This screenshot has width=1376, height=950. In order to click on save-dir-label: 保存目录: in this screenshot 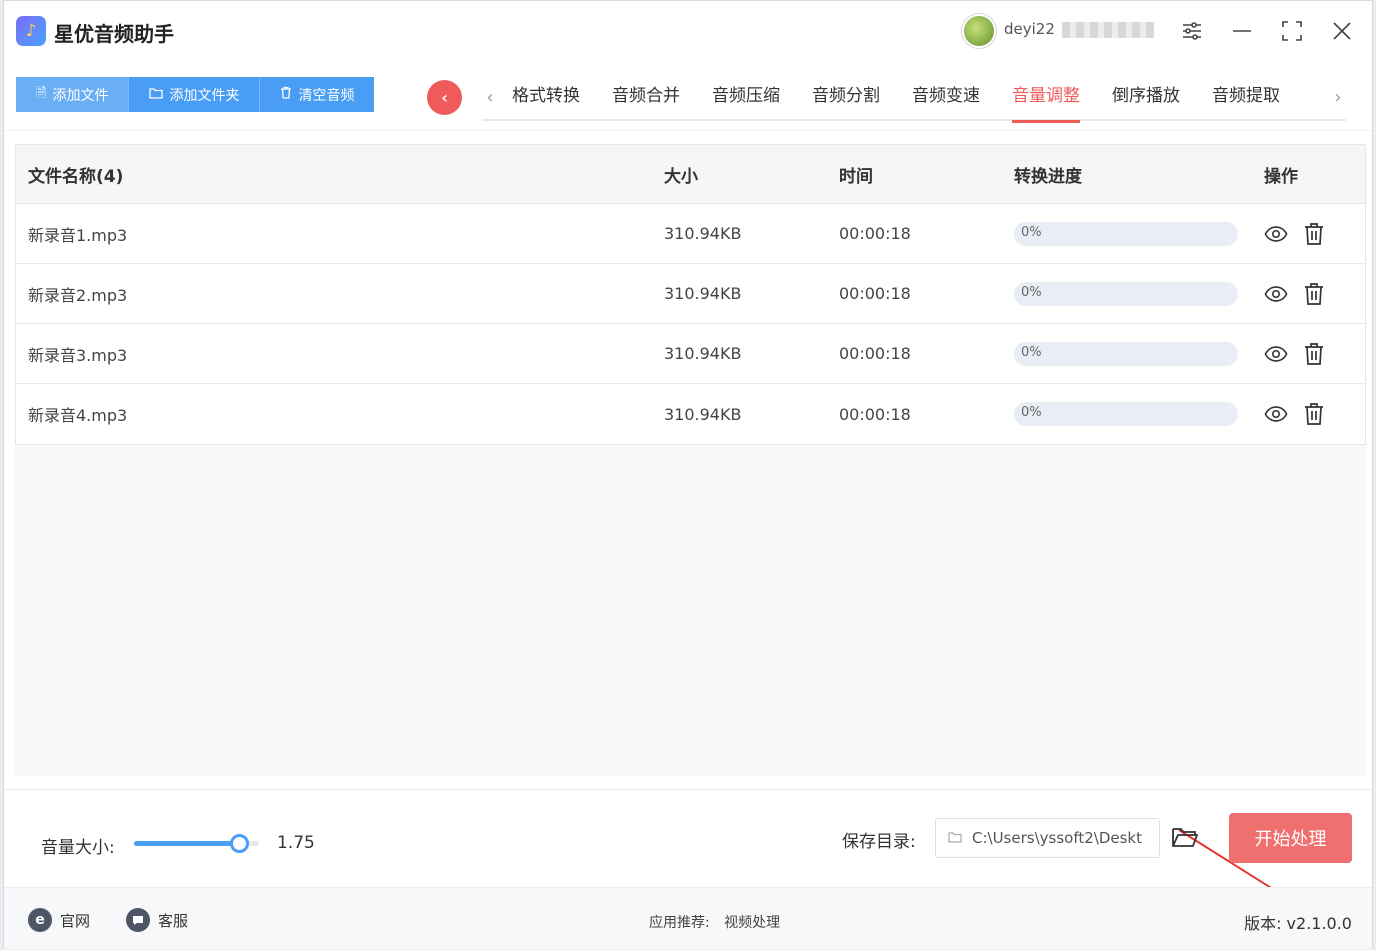, I will do `click(879, 842)`.